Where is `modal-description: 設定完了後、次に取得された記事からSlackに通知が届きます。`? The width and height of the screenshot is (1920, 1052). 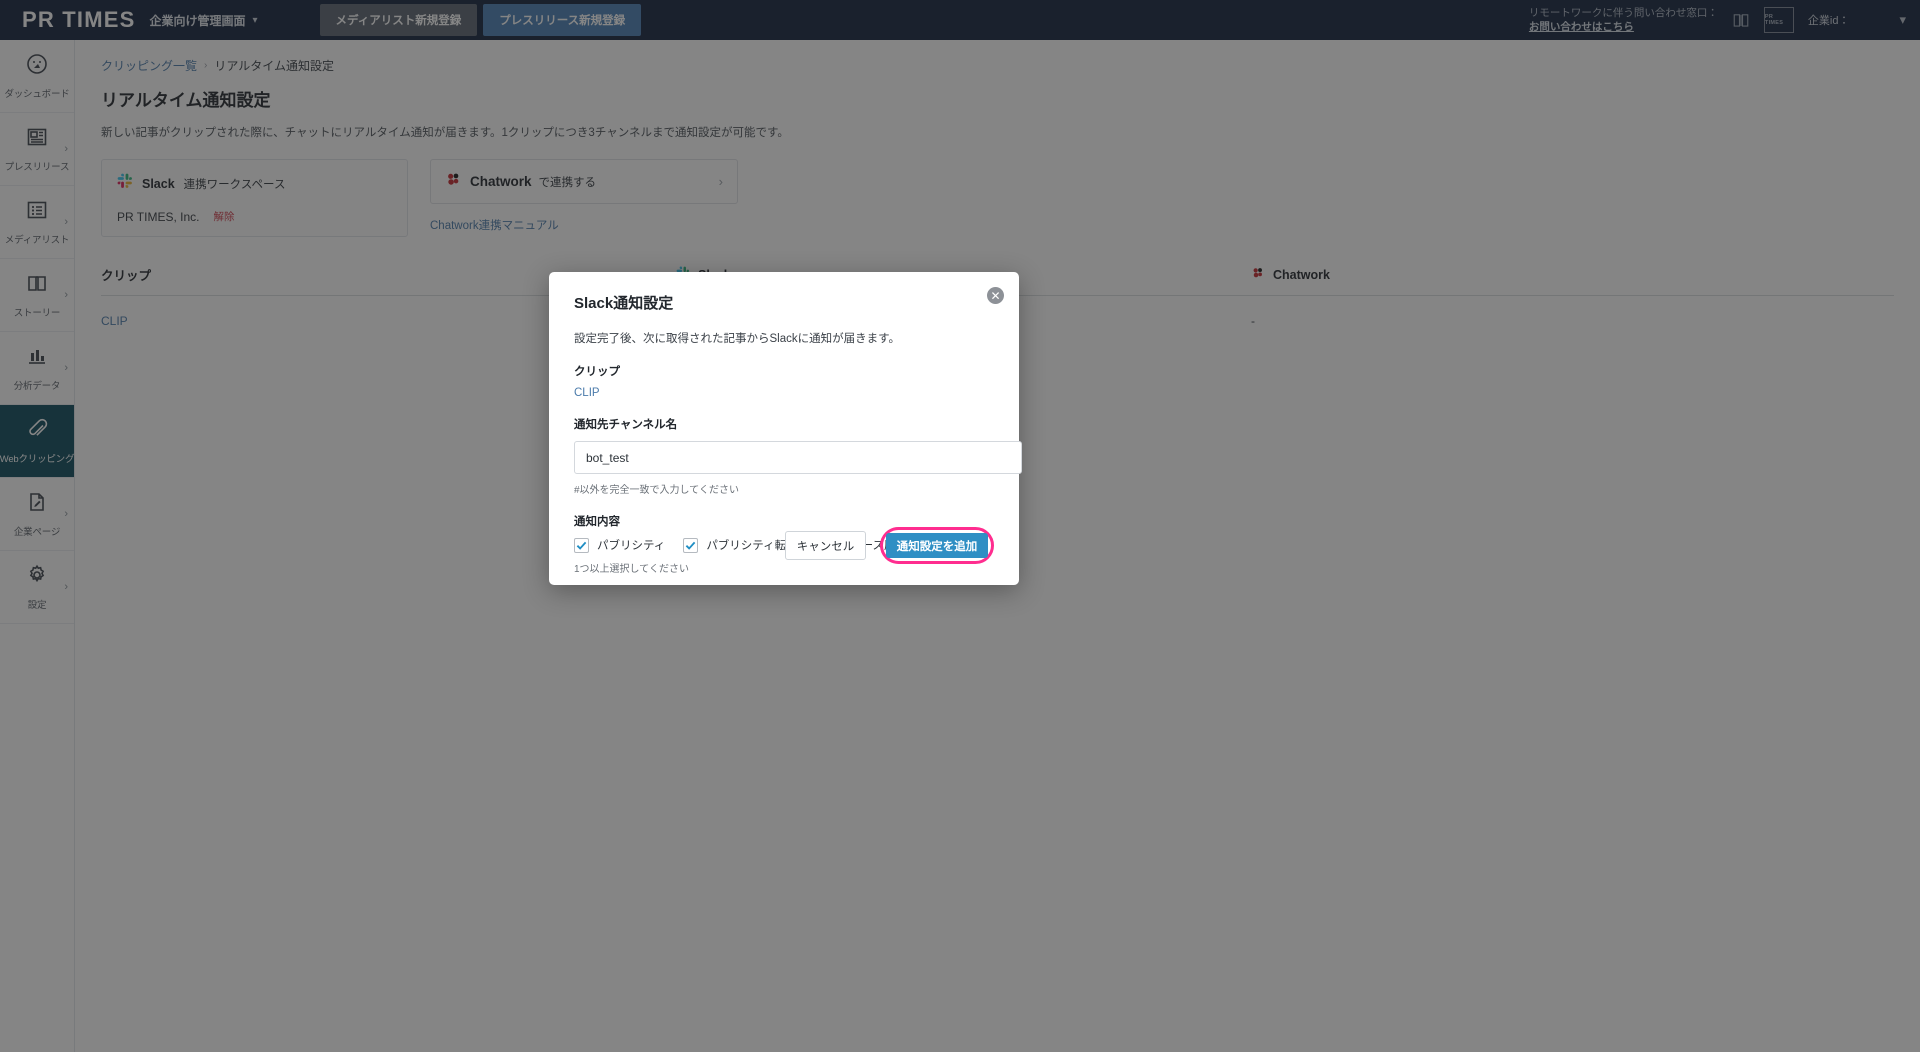 modal-description: 設定完了後、次に取得された記事からSlackに通知が届きます。 is located at coordinates (737, 339).